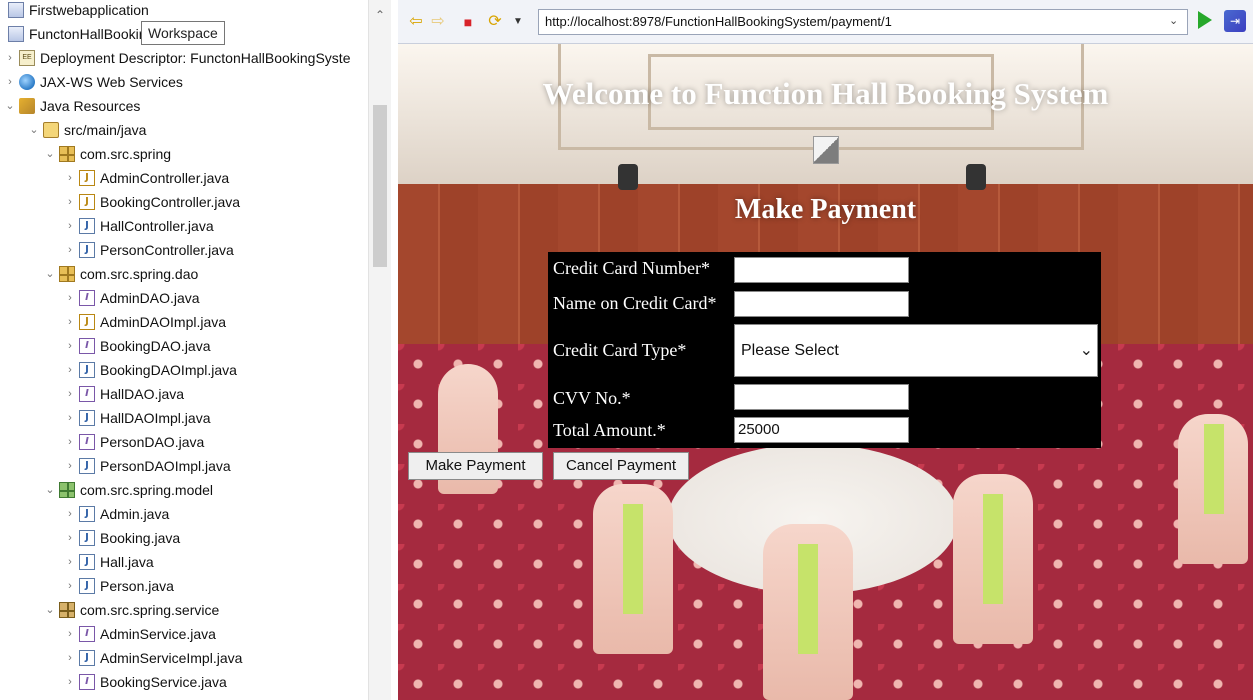 The height and width of the screenshot is (700, 1253). Describe the element at coordinates (171, 658) in the screenshot. I see `tree-item-label: AdminServiceImpl.java` at that location.